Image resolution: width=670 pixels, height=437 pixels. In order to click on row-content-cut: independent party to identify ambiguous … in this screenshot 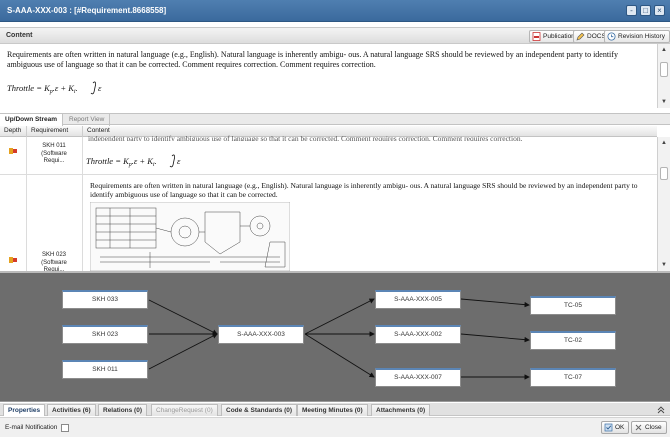, I will do `click(305, 137)`.